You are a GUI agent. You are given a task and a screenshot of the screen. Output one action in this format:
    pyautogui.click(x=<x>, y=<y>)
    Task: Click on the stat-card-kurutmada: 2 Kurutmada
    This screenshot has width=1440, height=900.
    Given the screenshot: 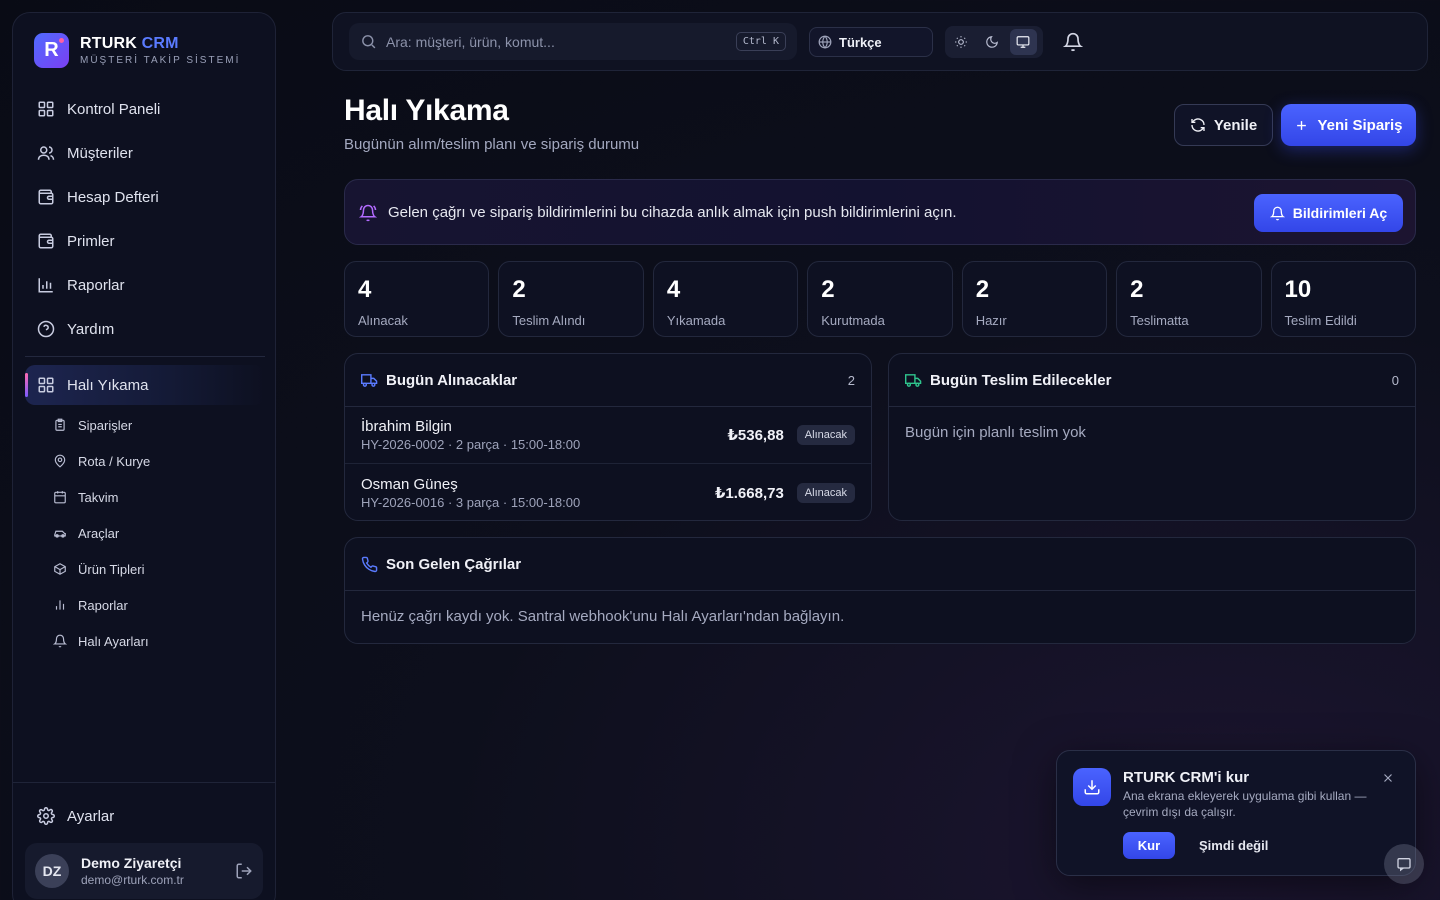 What is the action you would take?
    pyautogui.click(x=880, y=299)
    